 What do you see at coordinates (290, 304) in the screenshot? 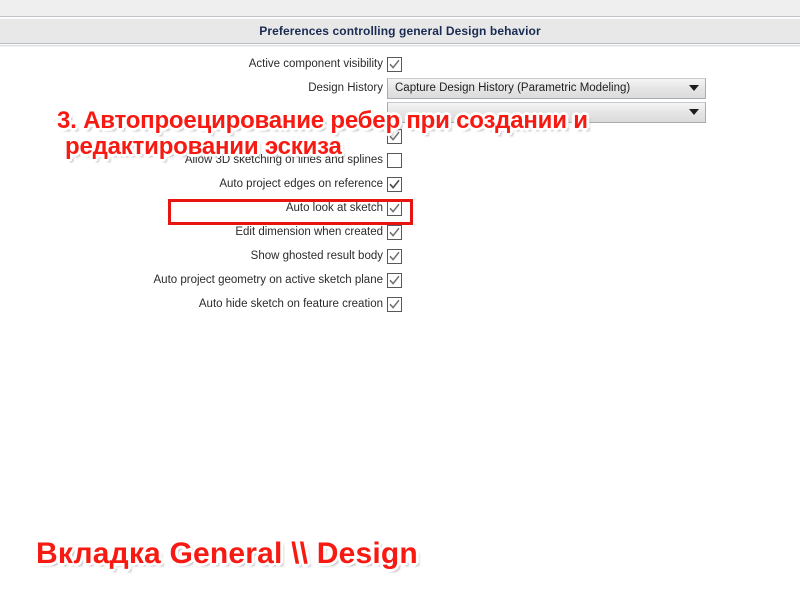
I see `row-label: Auto hide sketch on feature creation` at bounding box center [290, 304].